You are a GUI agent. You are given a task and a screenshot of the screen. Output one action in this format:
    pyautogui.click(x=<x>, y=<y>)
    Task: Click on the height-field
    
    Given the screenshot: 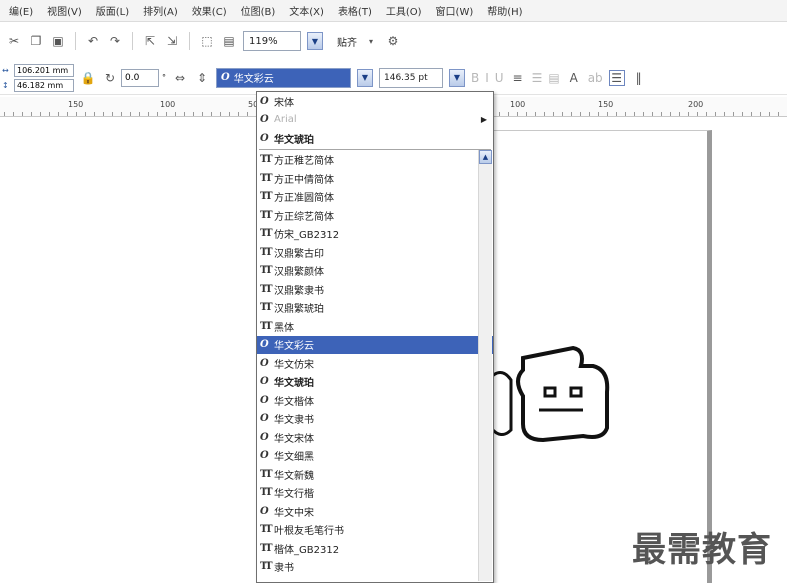 What is the action you would take?
    pyautogui.click(x=44, y=85)
    